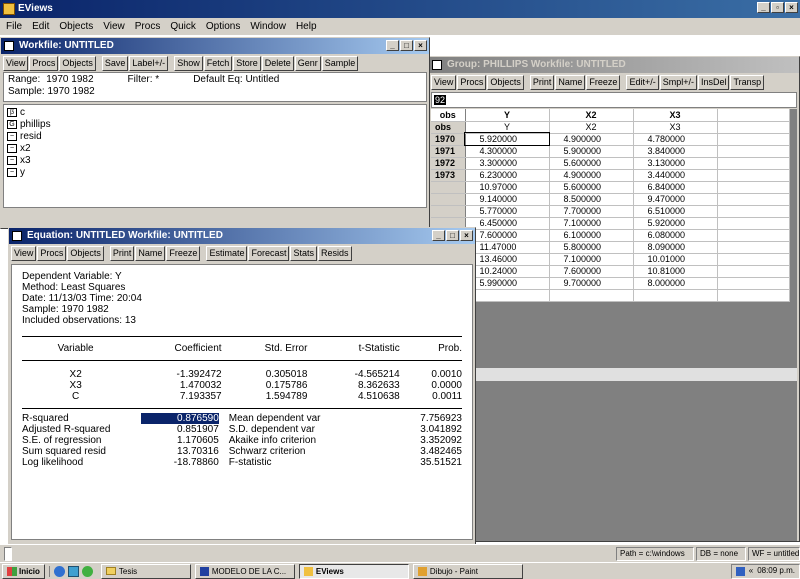 The width and height of the screenshot is (800, 579). Describe the element at coordinates (610, 271) in the screenshot. I see `table-row: 10.24000 7.600000 10.81000` at that location.